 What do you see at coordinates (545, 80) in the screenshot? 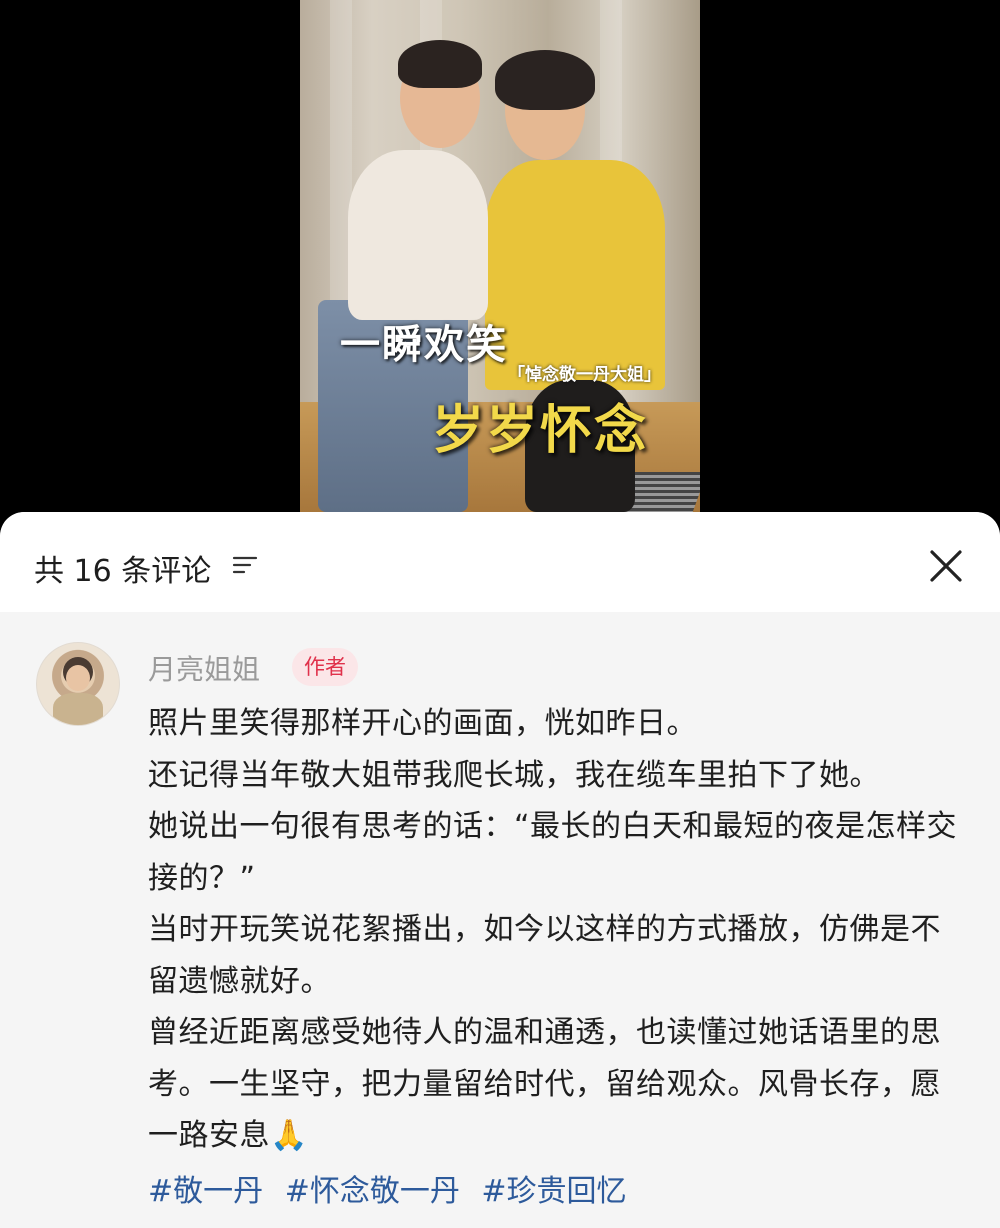
I see `person-right-hair` at bounding box center [545, 80].